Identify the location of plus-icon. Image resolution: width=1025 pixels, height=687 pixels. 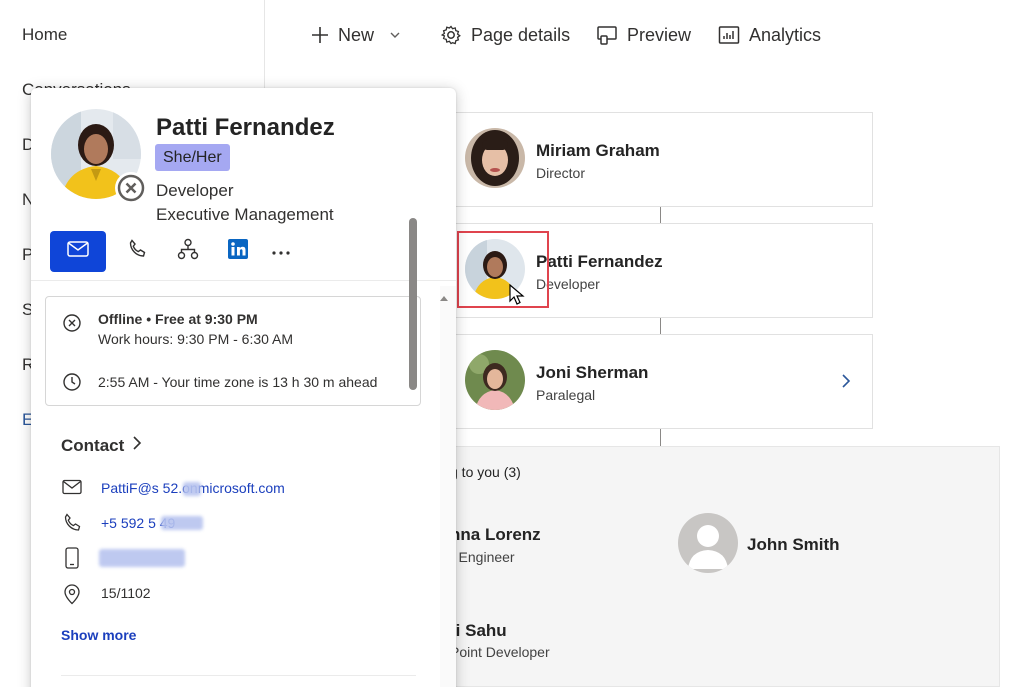
(320, 35).